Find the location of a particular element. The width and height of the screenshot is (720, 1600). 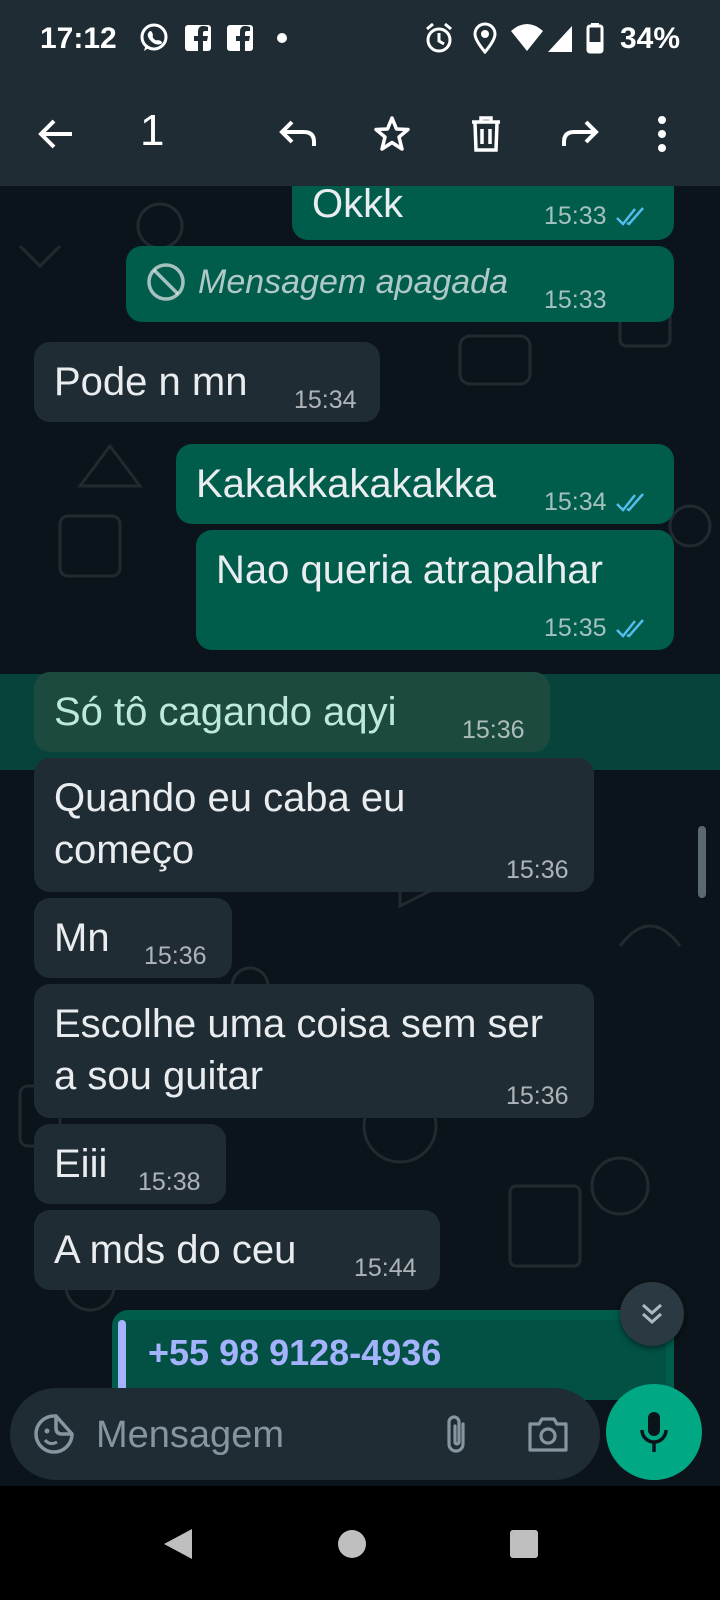

sticker-button is located at coordinates (54, 1434).